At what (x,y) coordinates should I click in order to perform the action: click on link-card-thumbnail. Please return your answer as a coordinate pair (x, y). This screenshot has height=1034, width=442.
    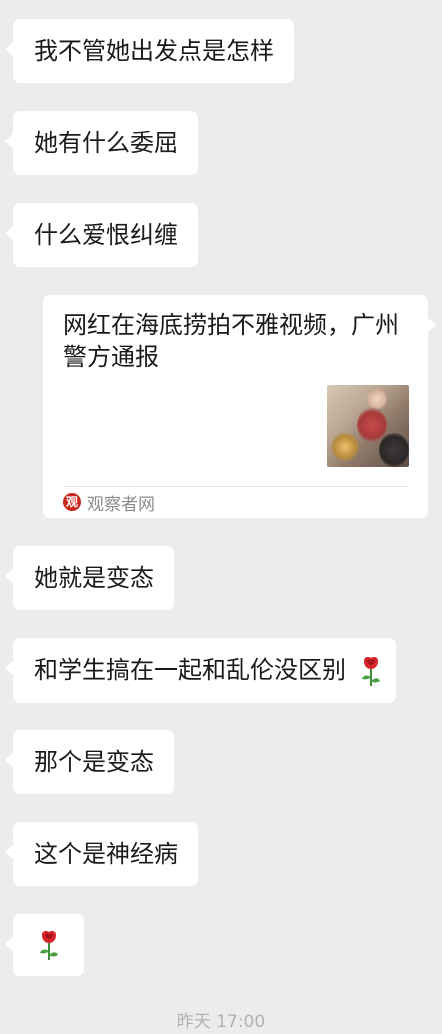
    Looking at the image, I should click on (368, 426).